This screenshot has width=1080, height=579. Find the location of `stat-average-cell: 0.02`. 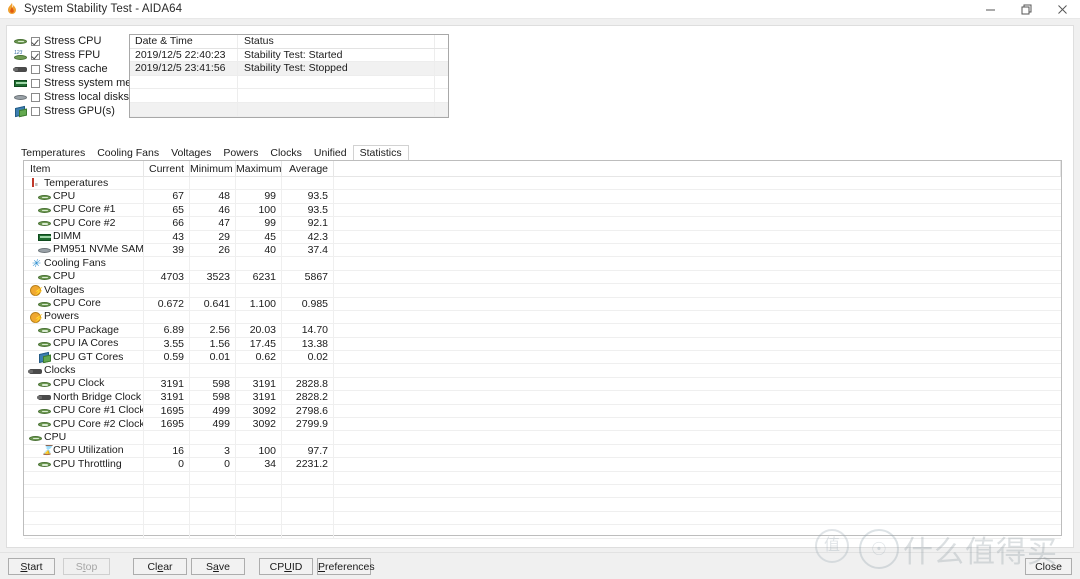

stat-average-cell: 0.02 is located at coordinates (308, 357).